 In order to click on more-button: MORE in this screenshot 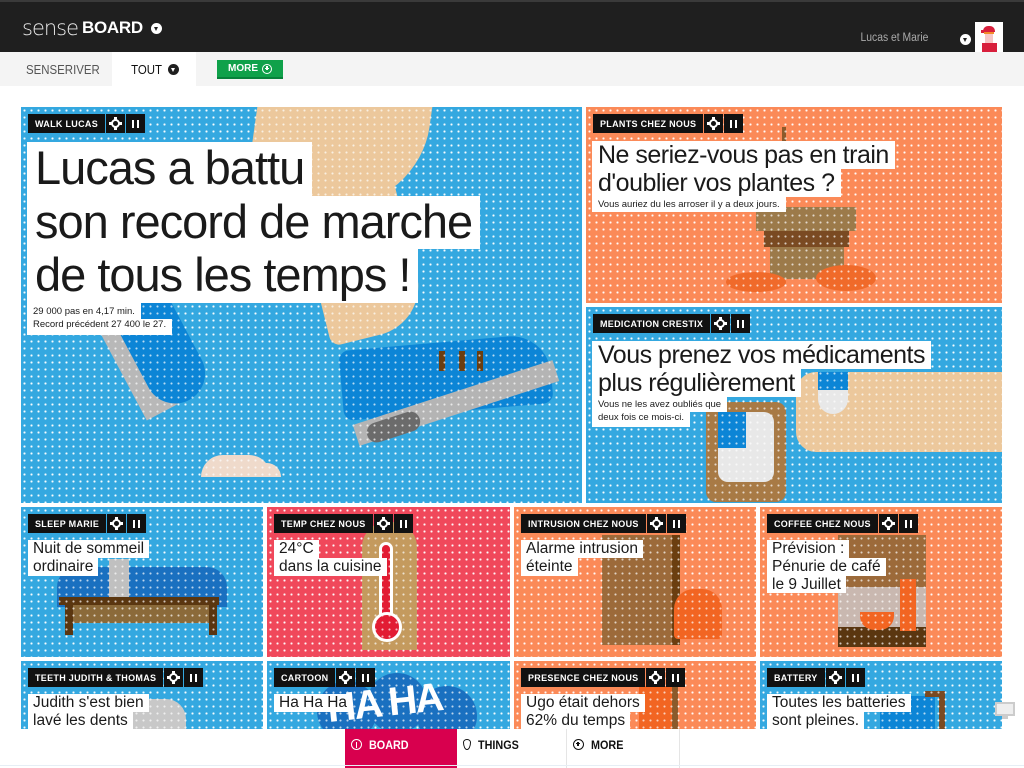, I will do `click(250, 69)`.